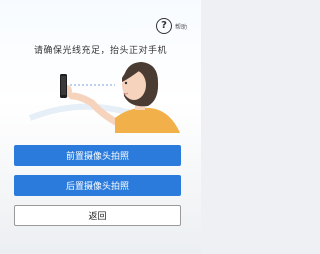 The width and height of the screenshot is (320, 254). I want to click on person-holding-phone-illustration, so click(104, 97).